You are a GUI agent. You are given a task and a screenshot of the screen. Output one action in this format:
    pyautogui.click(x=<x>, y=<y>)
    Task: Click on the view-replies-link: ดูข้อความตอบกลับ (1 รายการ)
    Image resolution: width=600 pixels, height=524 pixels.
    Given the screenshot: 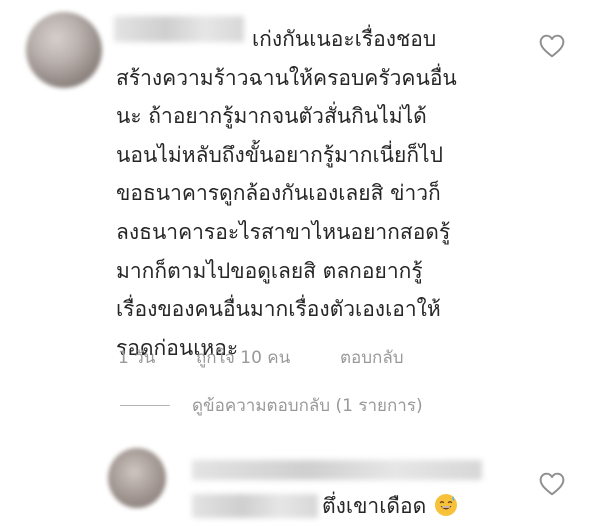 What is the action you would take?
    pyautogui.click(x=271, y=405)
    